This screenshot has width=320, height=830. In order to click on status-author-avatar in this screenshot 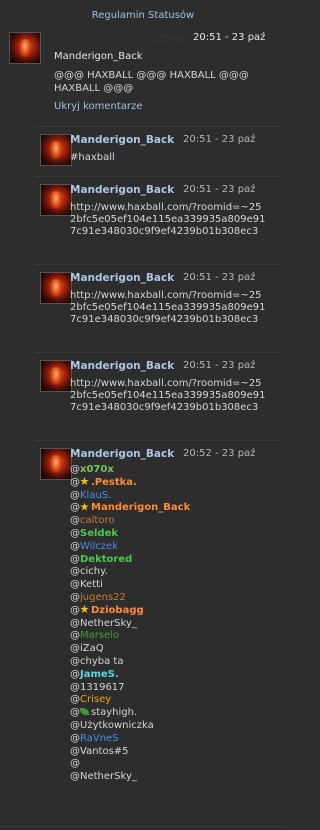, I will do `click(25, 48)`.